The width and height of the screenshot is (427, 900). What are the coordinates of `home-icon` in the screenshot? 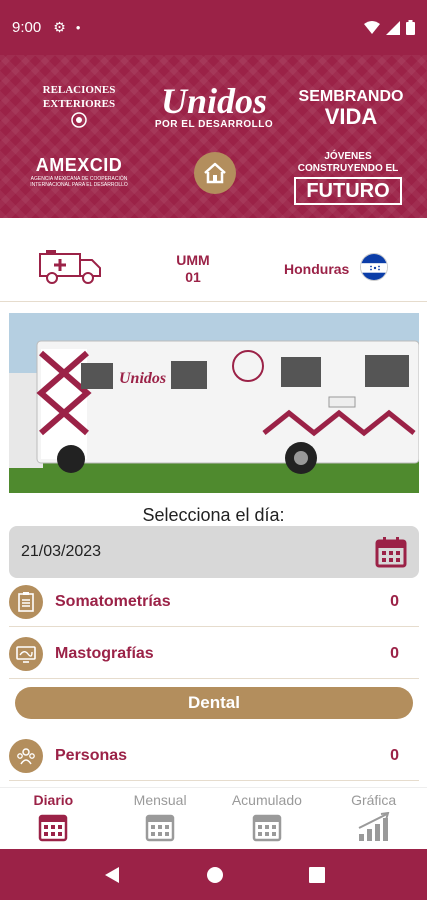 It's located at (215, 173).